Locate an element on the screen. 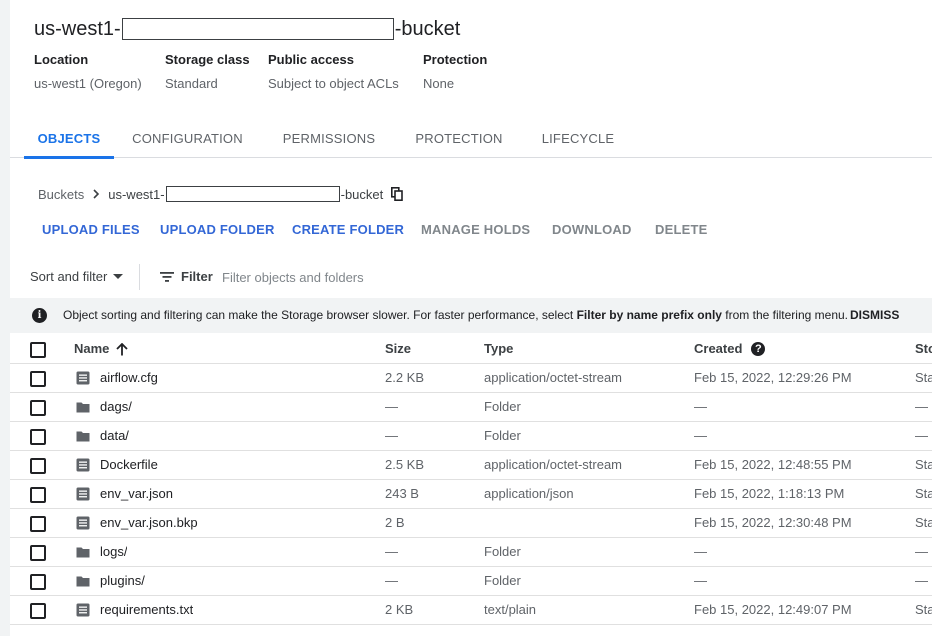  redacted-box is located at coordinates (257, 29).